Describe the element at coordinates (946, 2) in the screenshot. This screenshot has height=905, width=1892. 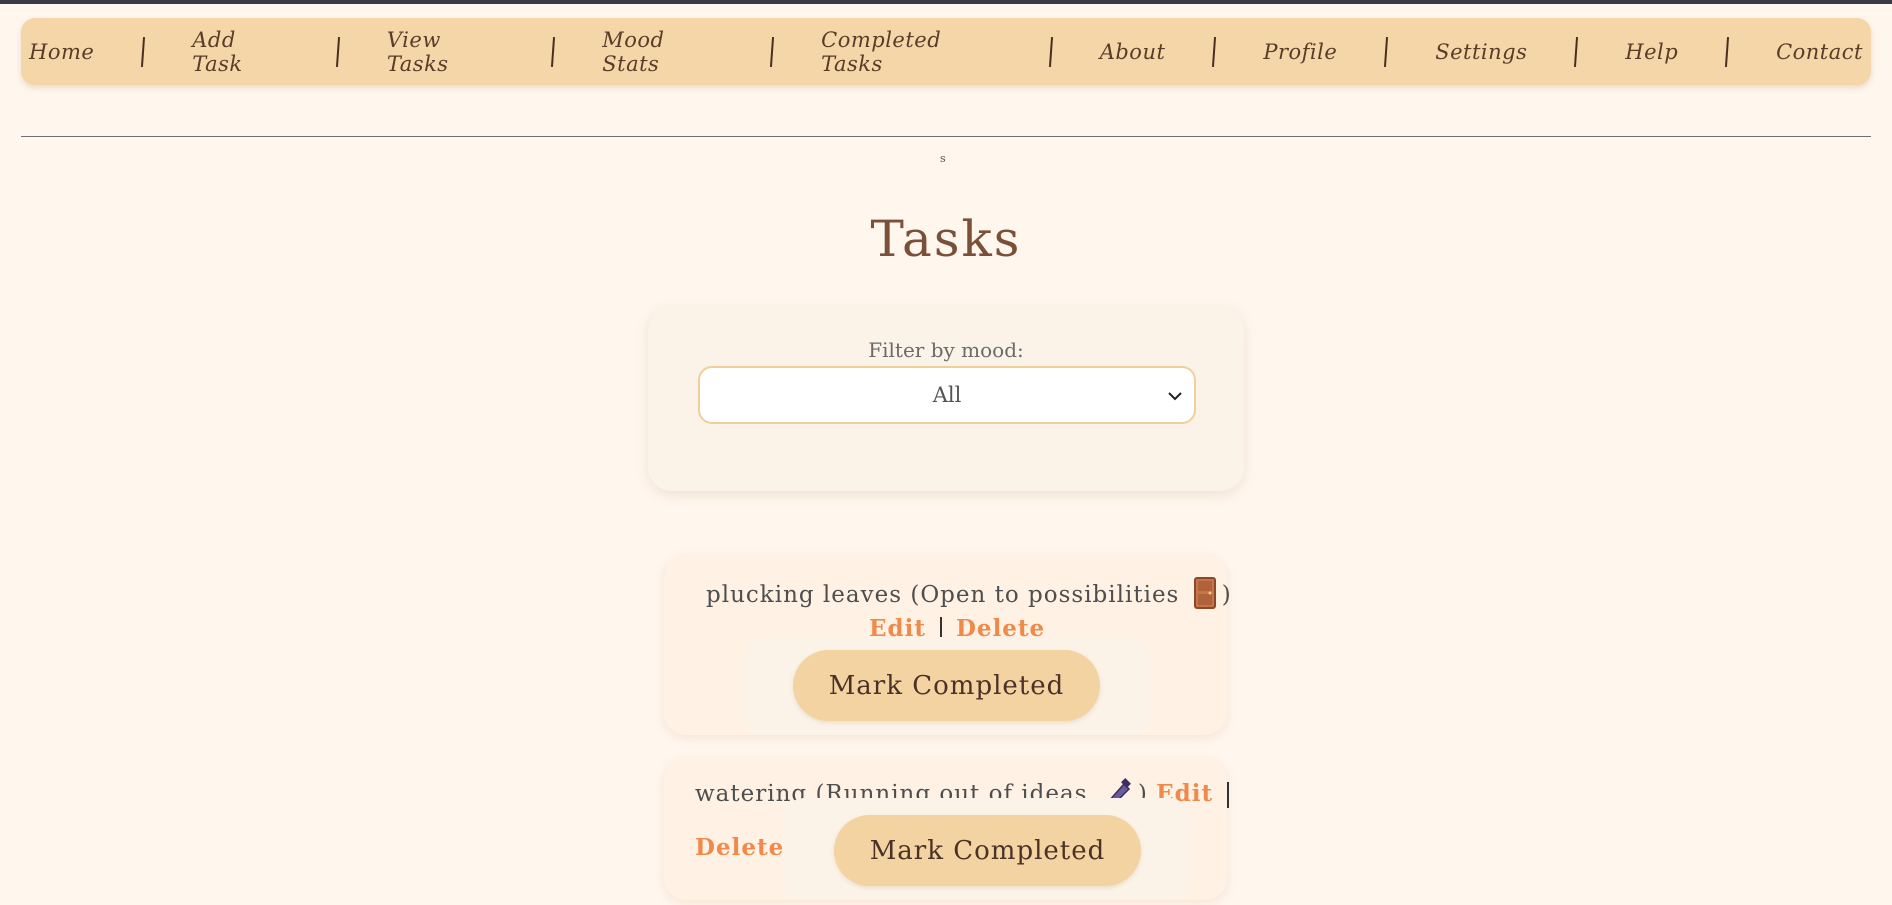
I see `window-top-border` at that location.